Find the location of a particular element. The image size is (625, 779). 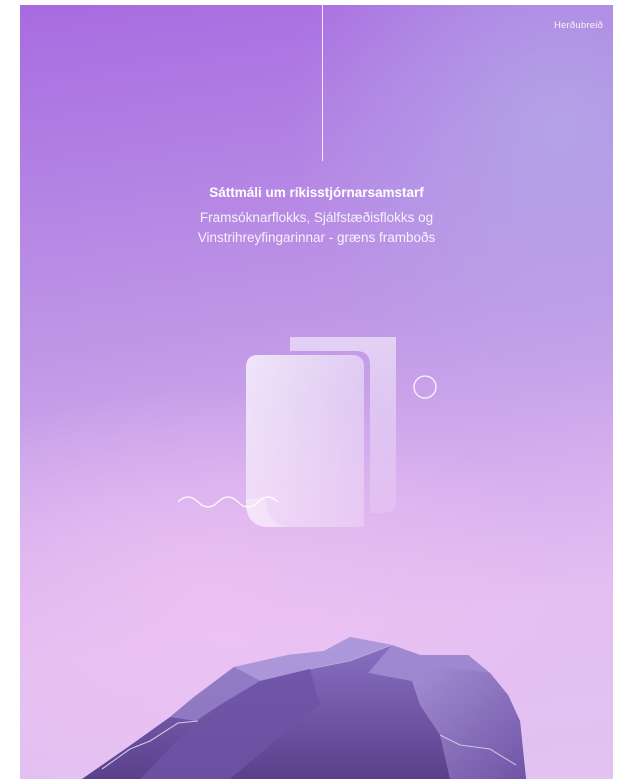

circle-icon is located at coordinates (425, 387).